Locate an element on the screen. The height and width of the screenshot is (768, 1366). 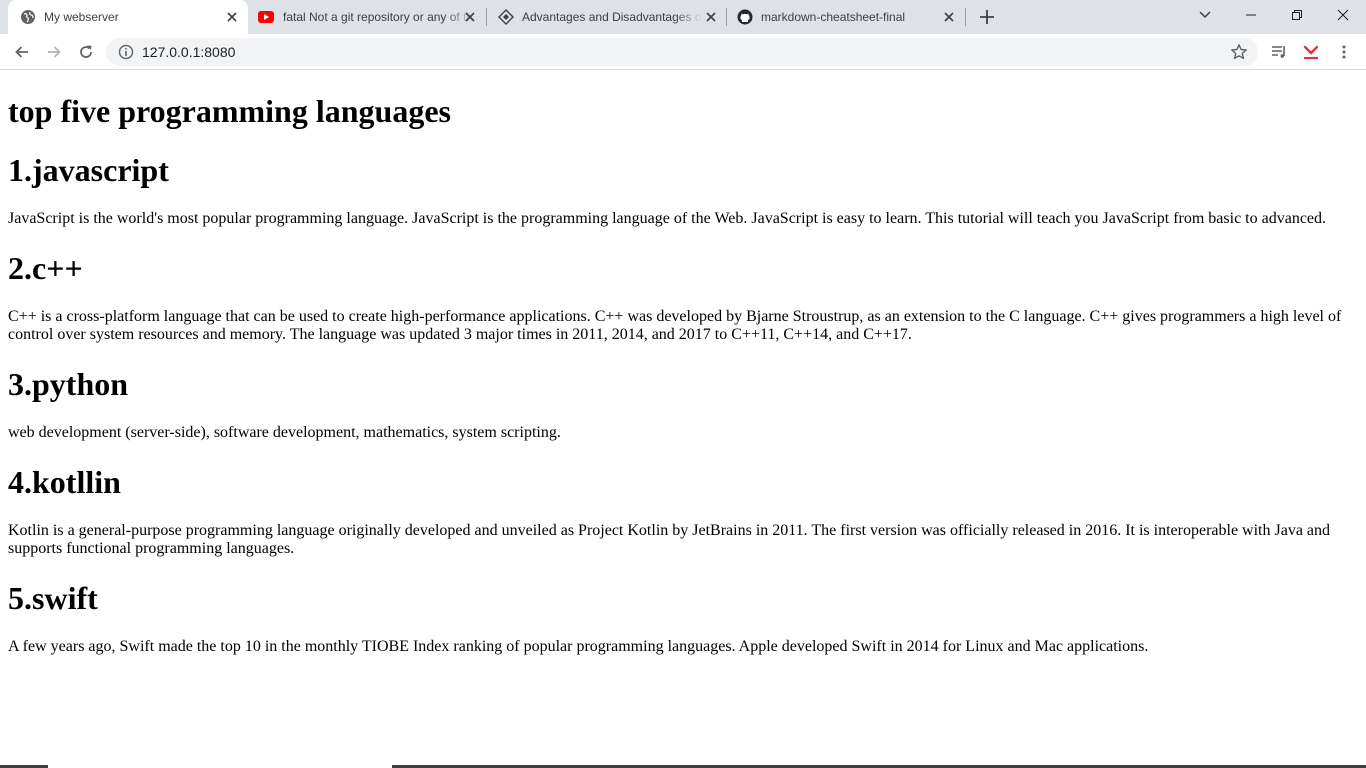
reload-icon is located at coordinates (86, 51).